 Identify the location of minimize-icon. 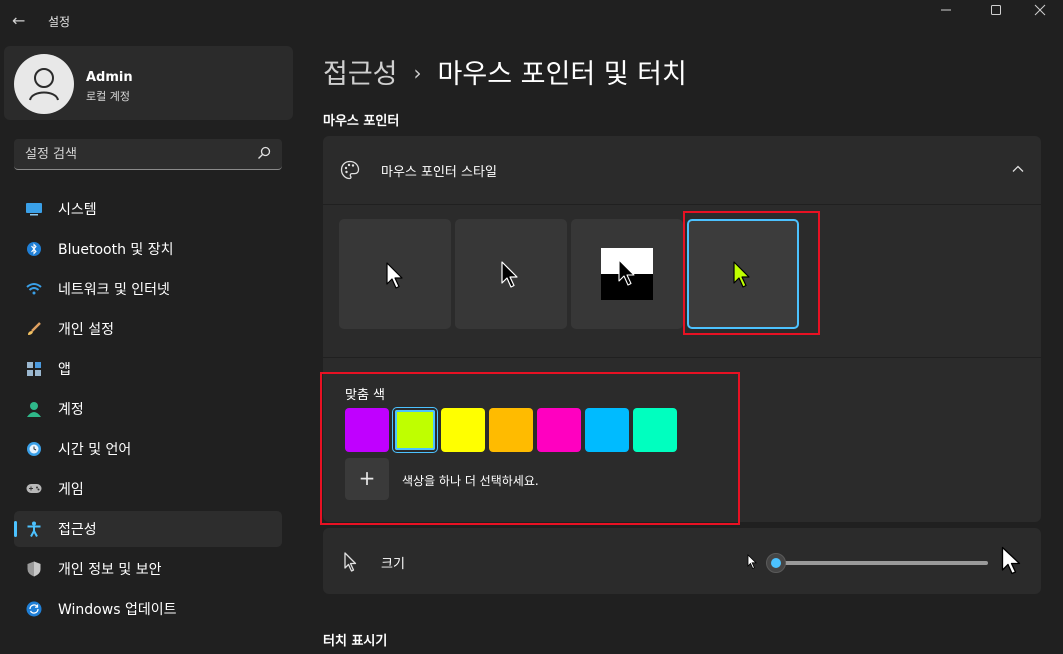
(946, 10).